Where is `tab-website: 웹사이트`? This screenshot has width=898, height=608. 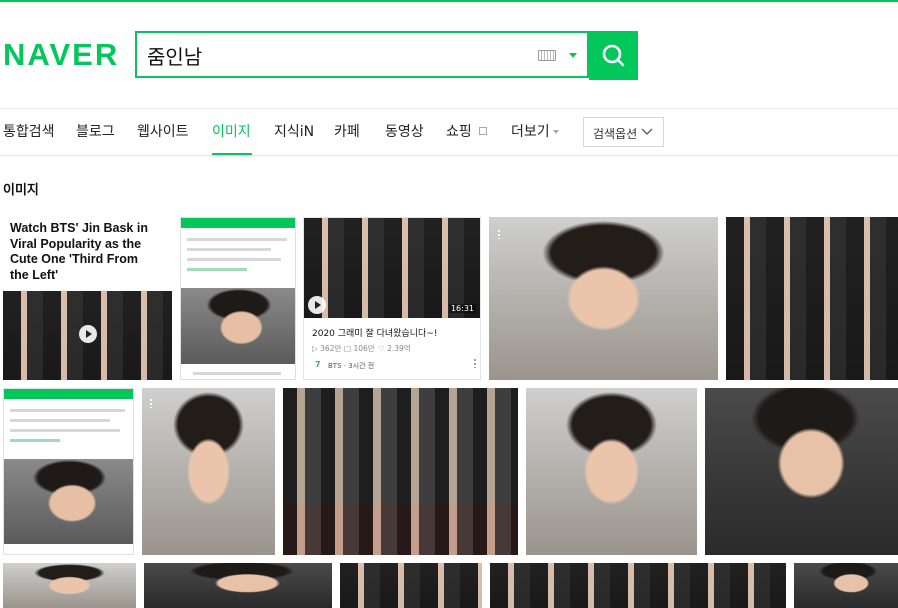 tab-website: 웹사이트 is located at coordinates (163, 132).